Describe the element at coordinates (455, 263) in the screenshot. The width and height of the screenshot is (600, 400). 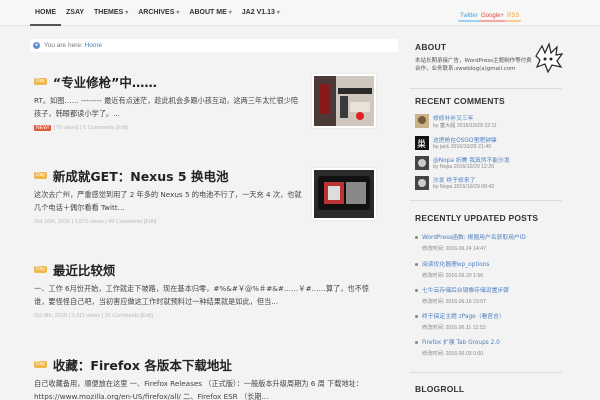
I see `recent-post-link: 阅读优化器理wp_options` at that location.